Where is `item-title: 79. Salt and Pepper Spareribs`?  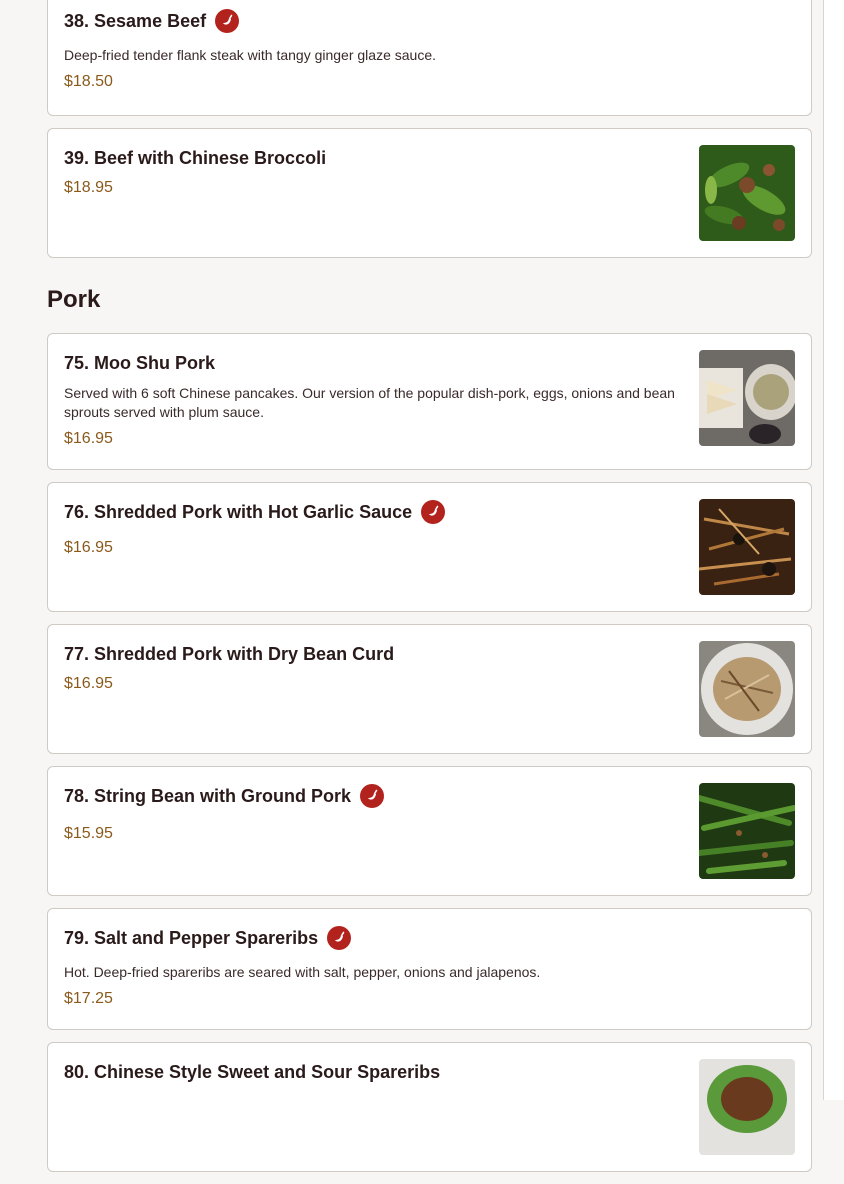 item-title: 79. Salt and Pepper Spareribs is located at coordinates (191, 937).